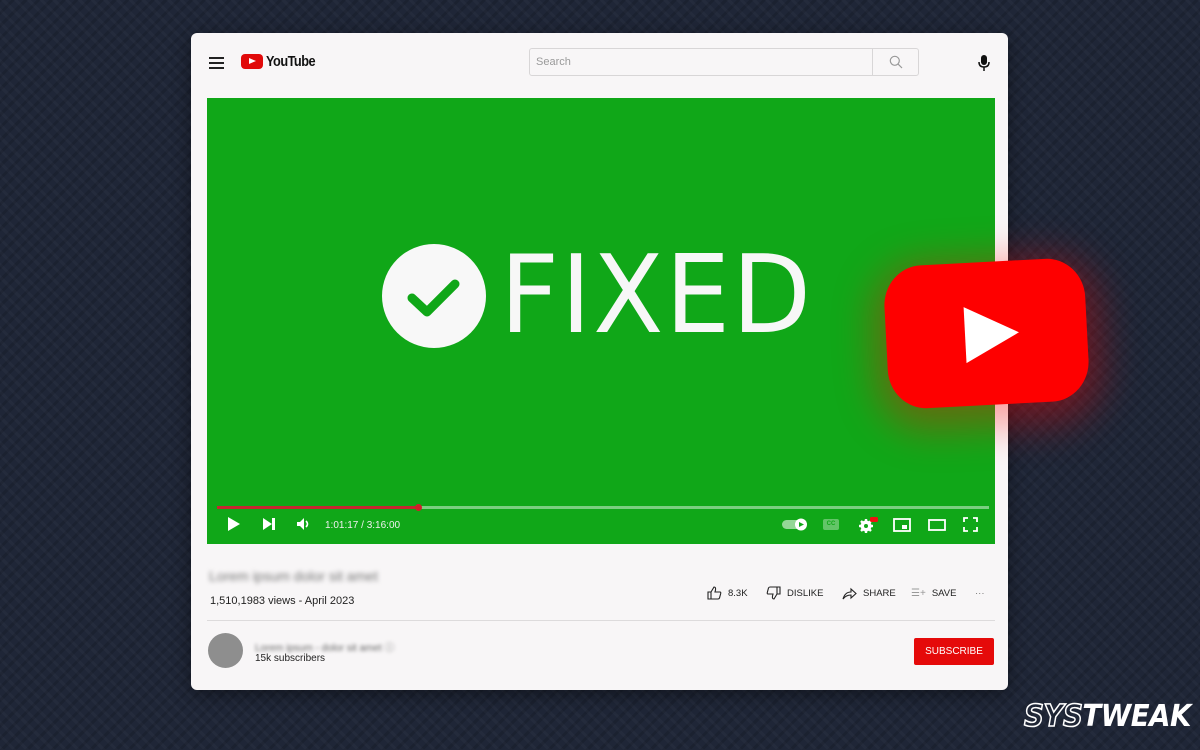  What do you see at coordinates (986, 333) in the screenshot?
I see `youtube-play-logo-icon` at bounding box center [986, 333].